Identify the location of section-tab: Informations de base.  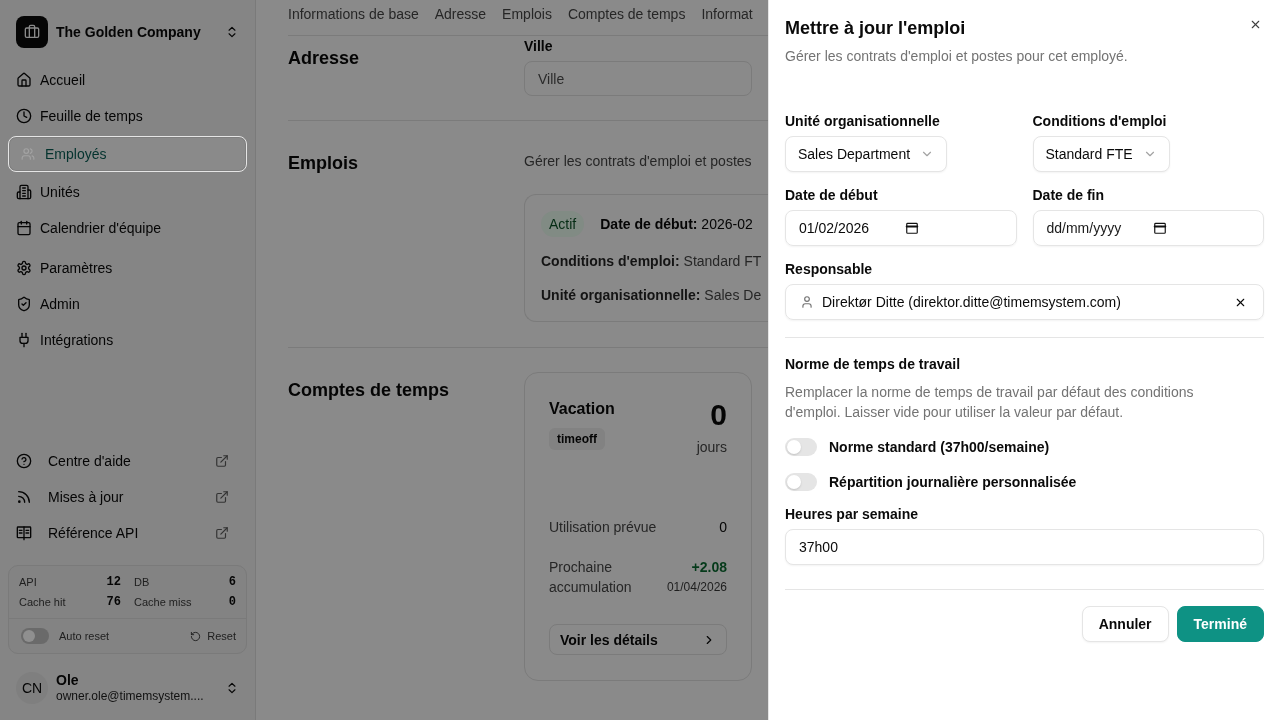
(353, 19).